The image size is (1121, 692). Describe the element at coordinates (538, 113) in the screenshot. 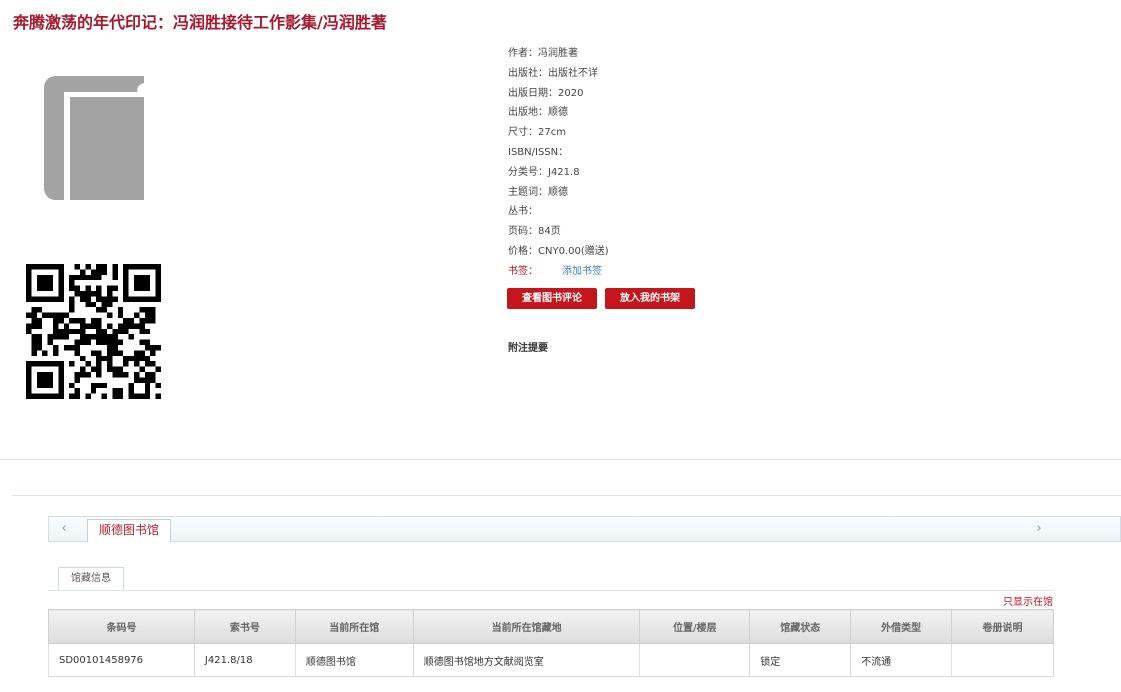

I see `meta-pub-place: 出版地：顺德` at that location.